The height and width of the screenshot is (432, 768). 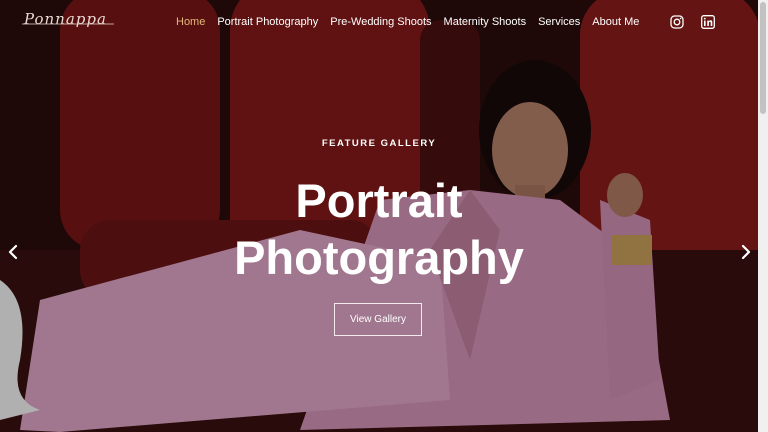 What do you see at coordinates (763, 58) in the screenshot?
I see `scrollbar-thumb` at bounding box center [763, 58].